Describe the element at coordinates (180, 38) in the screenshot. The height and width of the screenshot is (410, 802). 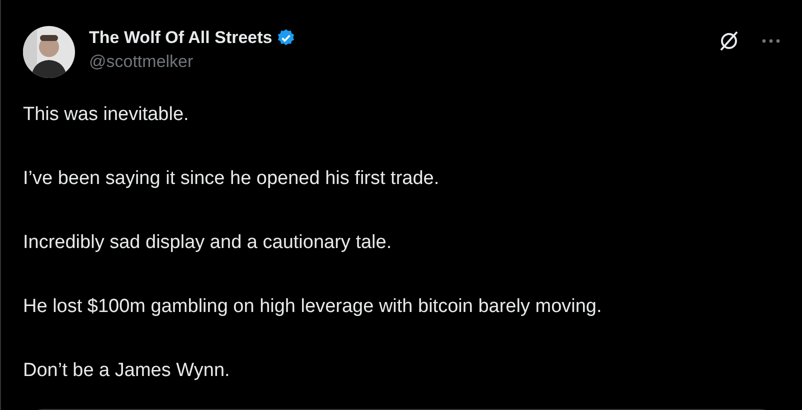
I see `author-name: The Wolf Of All Streets` at that location.